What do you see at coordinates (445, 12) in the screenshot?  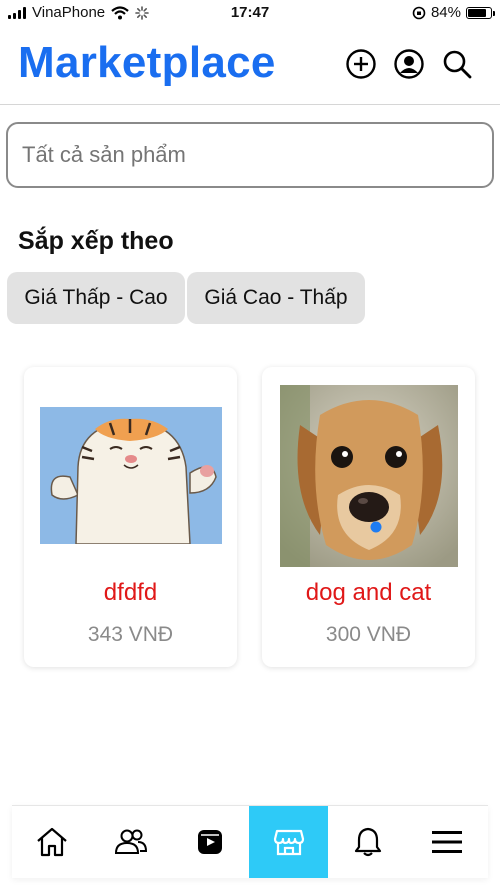 I see `battery-percent: 84%` at bounding box center [445, 12].